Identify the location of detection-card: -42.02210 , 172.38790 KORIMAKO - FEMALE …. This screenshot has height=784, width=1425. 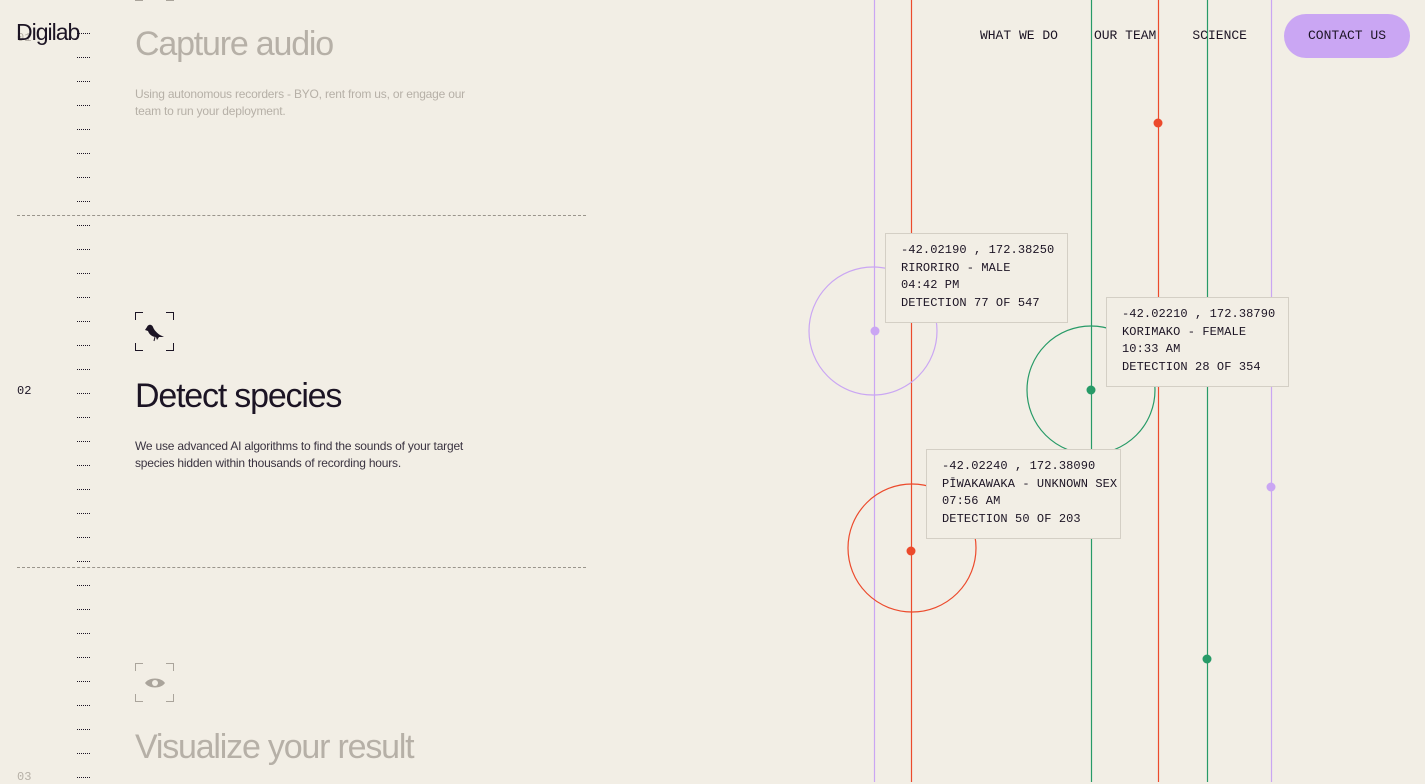
(1197, 342).